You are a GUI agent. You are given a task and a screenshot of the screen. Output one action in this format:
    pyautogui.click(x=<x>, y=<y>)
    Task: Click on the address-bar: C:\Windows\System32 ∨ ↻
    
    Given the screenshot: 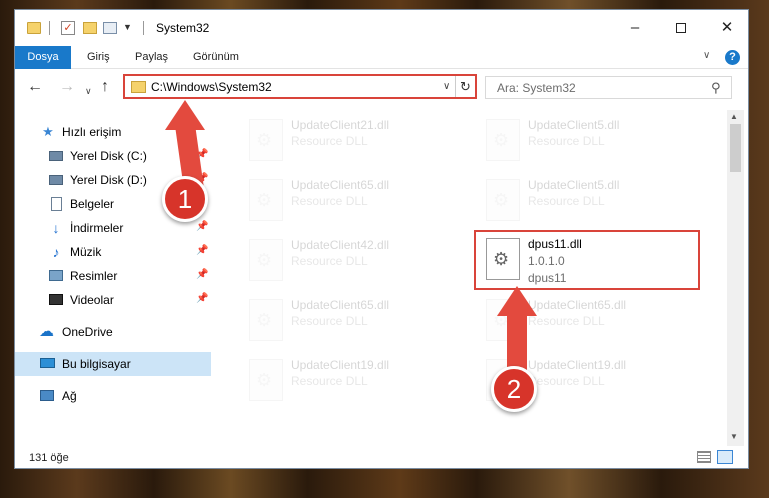 What is the action you would take?
    pyautogui.click(x=300, y=86)
    